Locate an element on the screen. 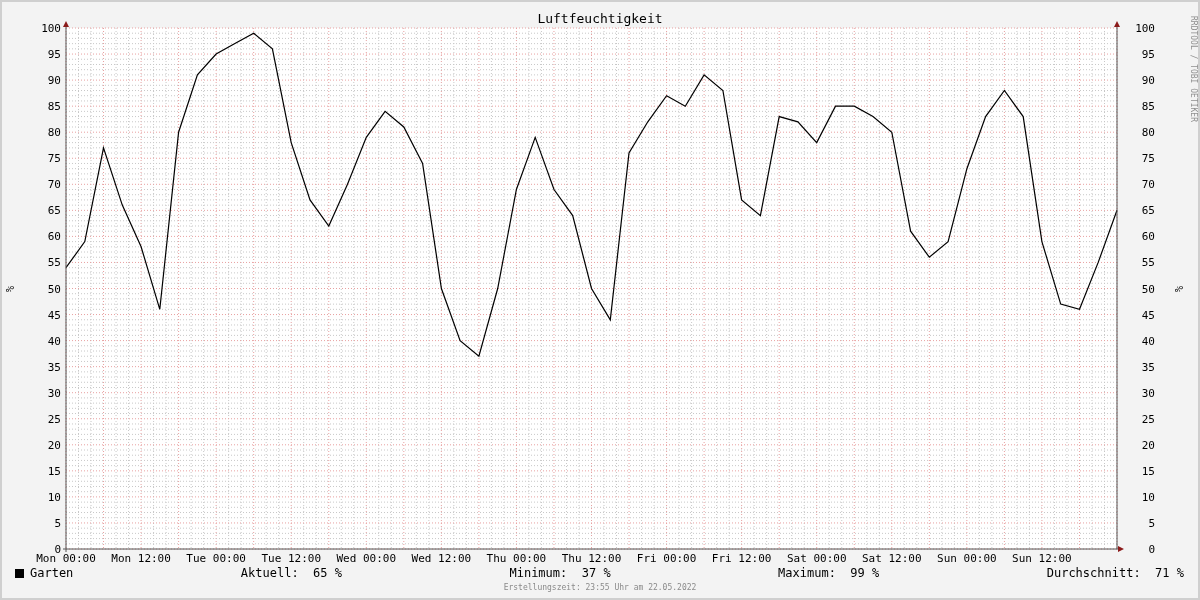  x-tick-label: Sun 00:00 is located at coordinates (967, 558).